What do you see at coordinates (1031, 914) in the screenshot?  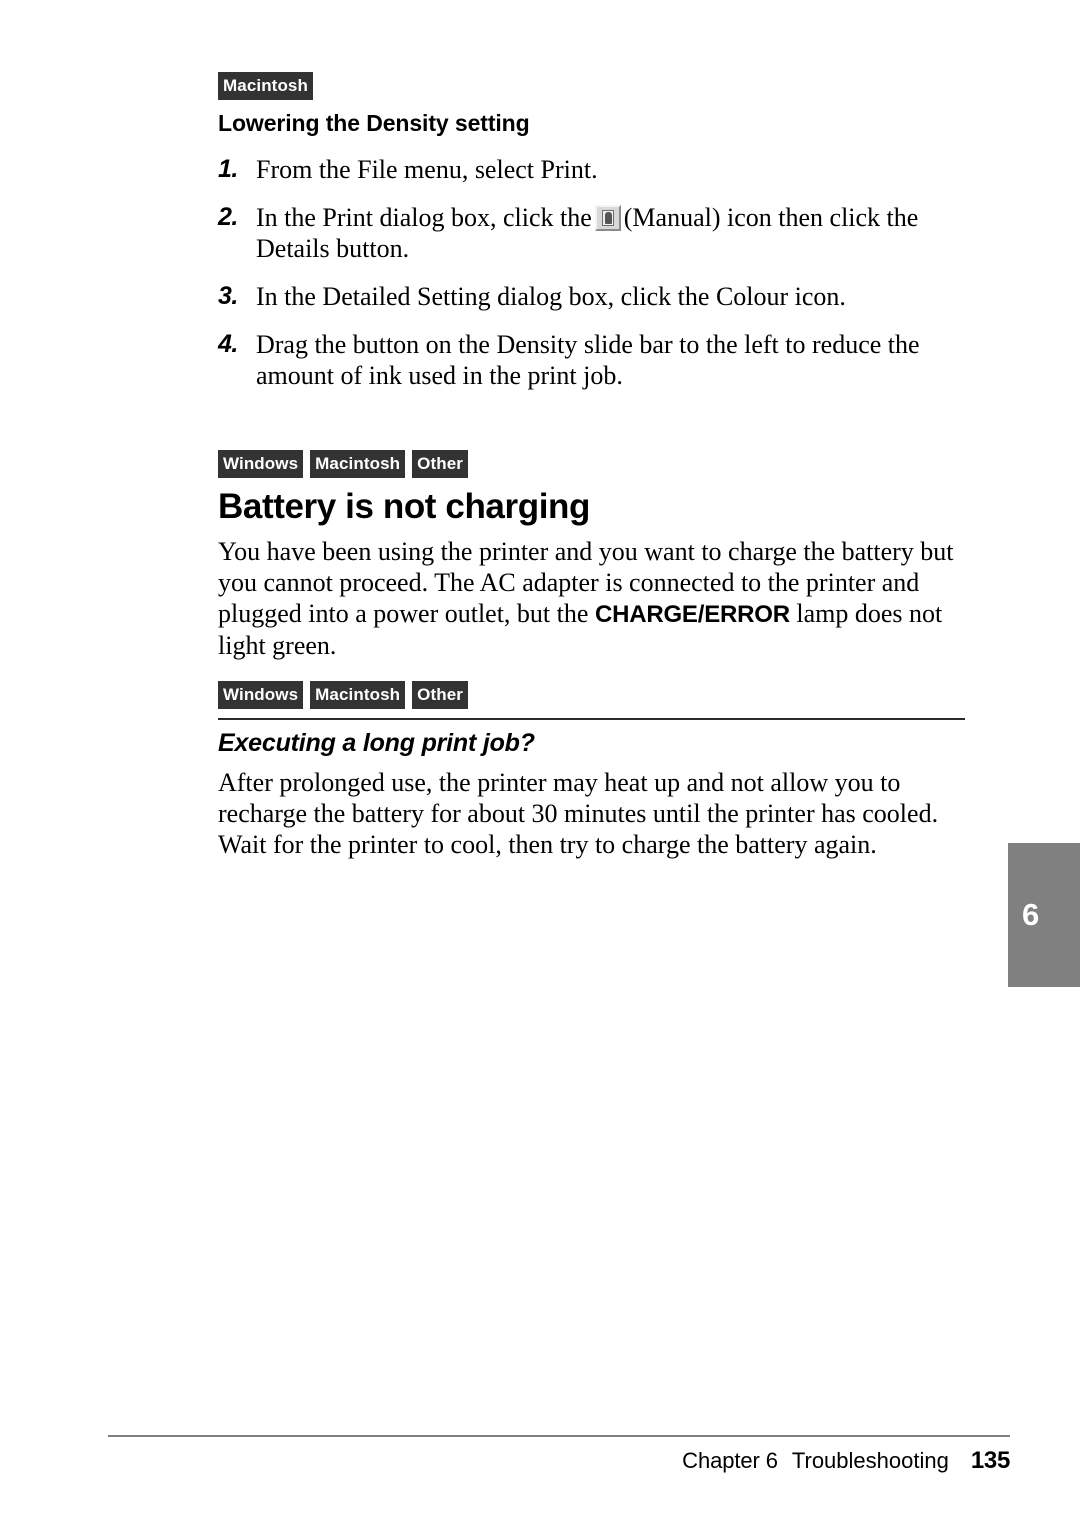 I see `chapter-thumb-tab-label: 6` at bounding box center [1031, 914].